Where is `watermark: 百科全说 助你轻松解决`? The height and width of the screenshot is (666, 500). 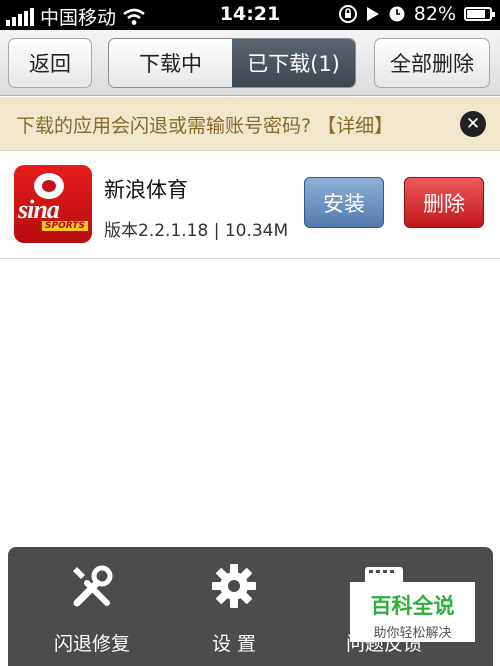
watermark: 百科全说 助你轻松解决 is located at coordinates (412, 612).